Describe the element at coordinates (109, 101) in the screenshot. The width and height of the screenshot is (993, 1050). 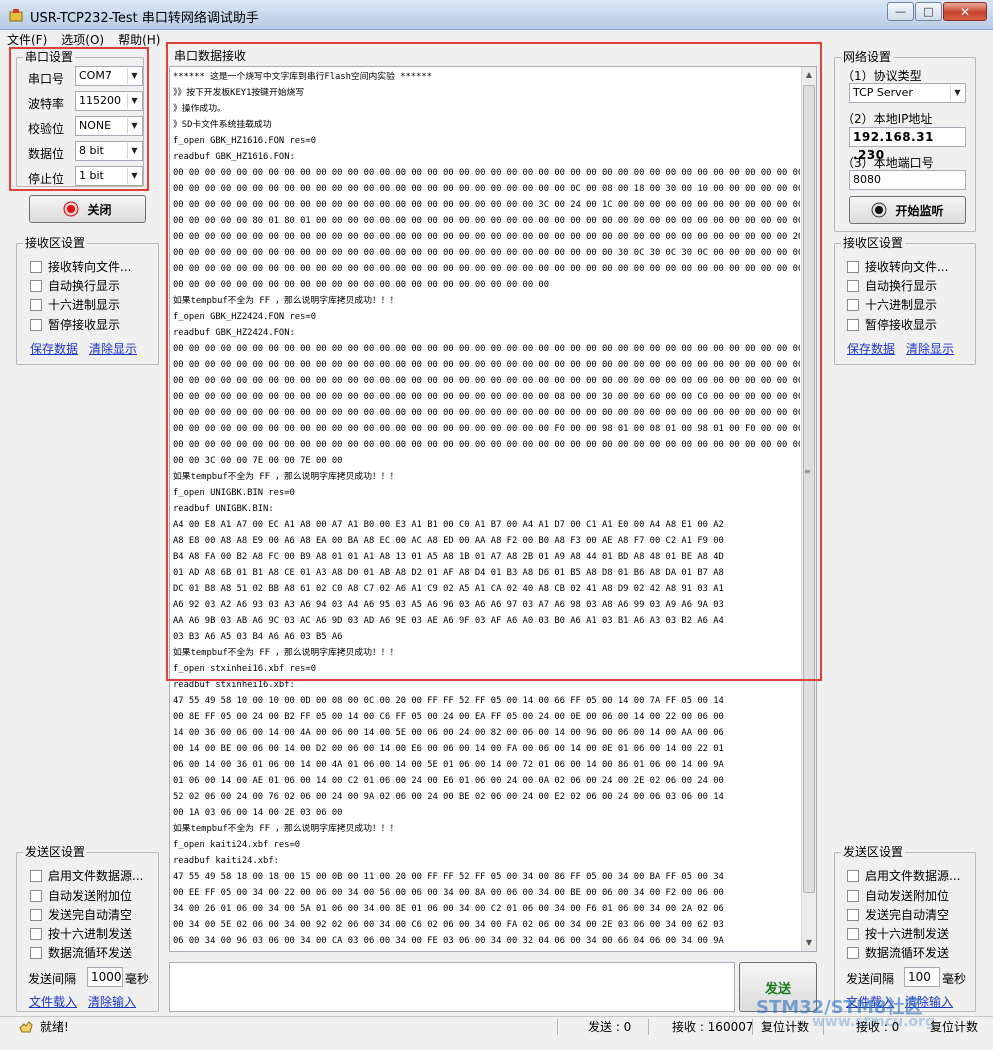
I see `baud-select: 115200 ▼` at that location.